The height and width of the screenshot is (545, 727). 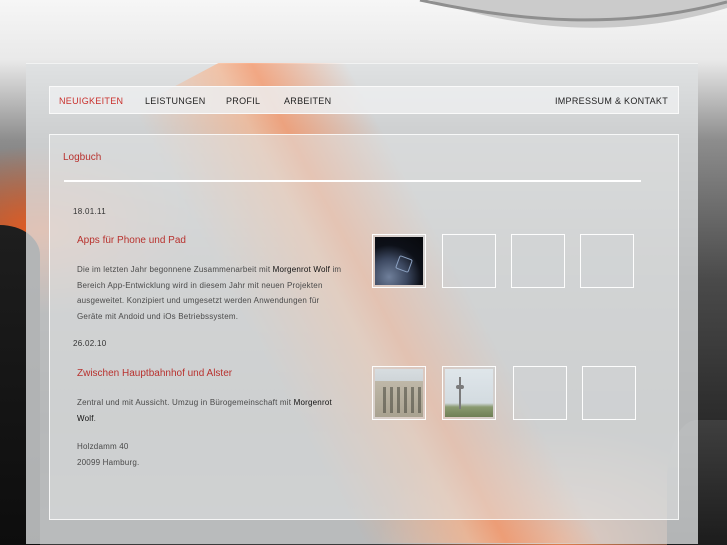 I want to click on post-title: Zwischen Hauptbahnhof und Alster, so click(x=154, y=373).